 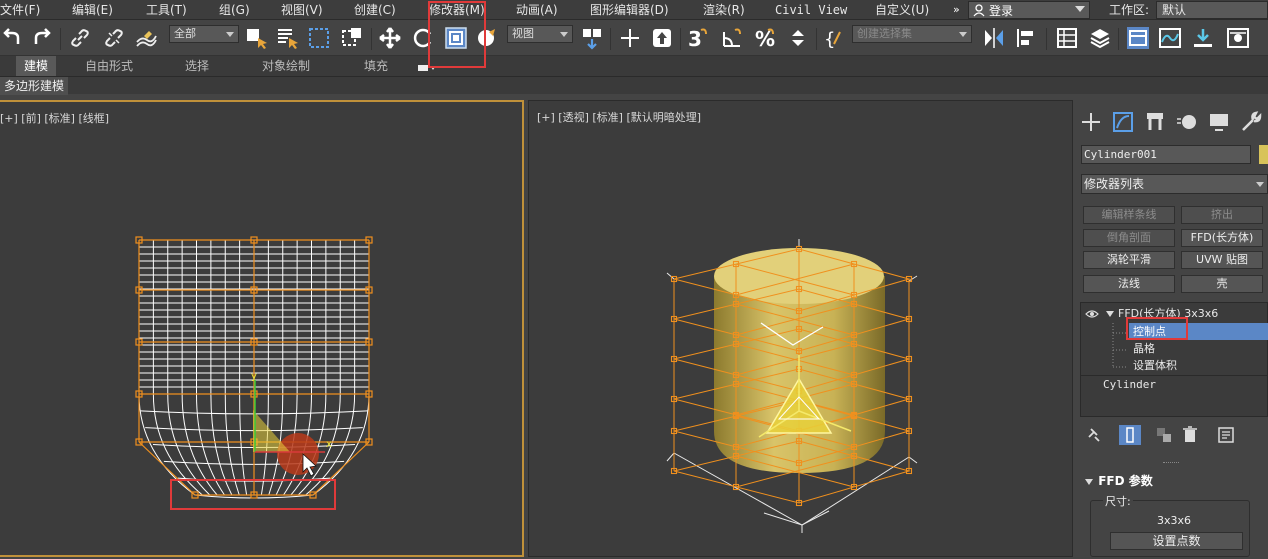 What do you see at coordinates (1151, 313) in the screenshot?
I see `stack-item-ffd: FFD(长方体) 3x3x6` at bounding box center [1151, 313].